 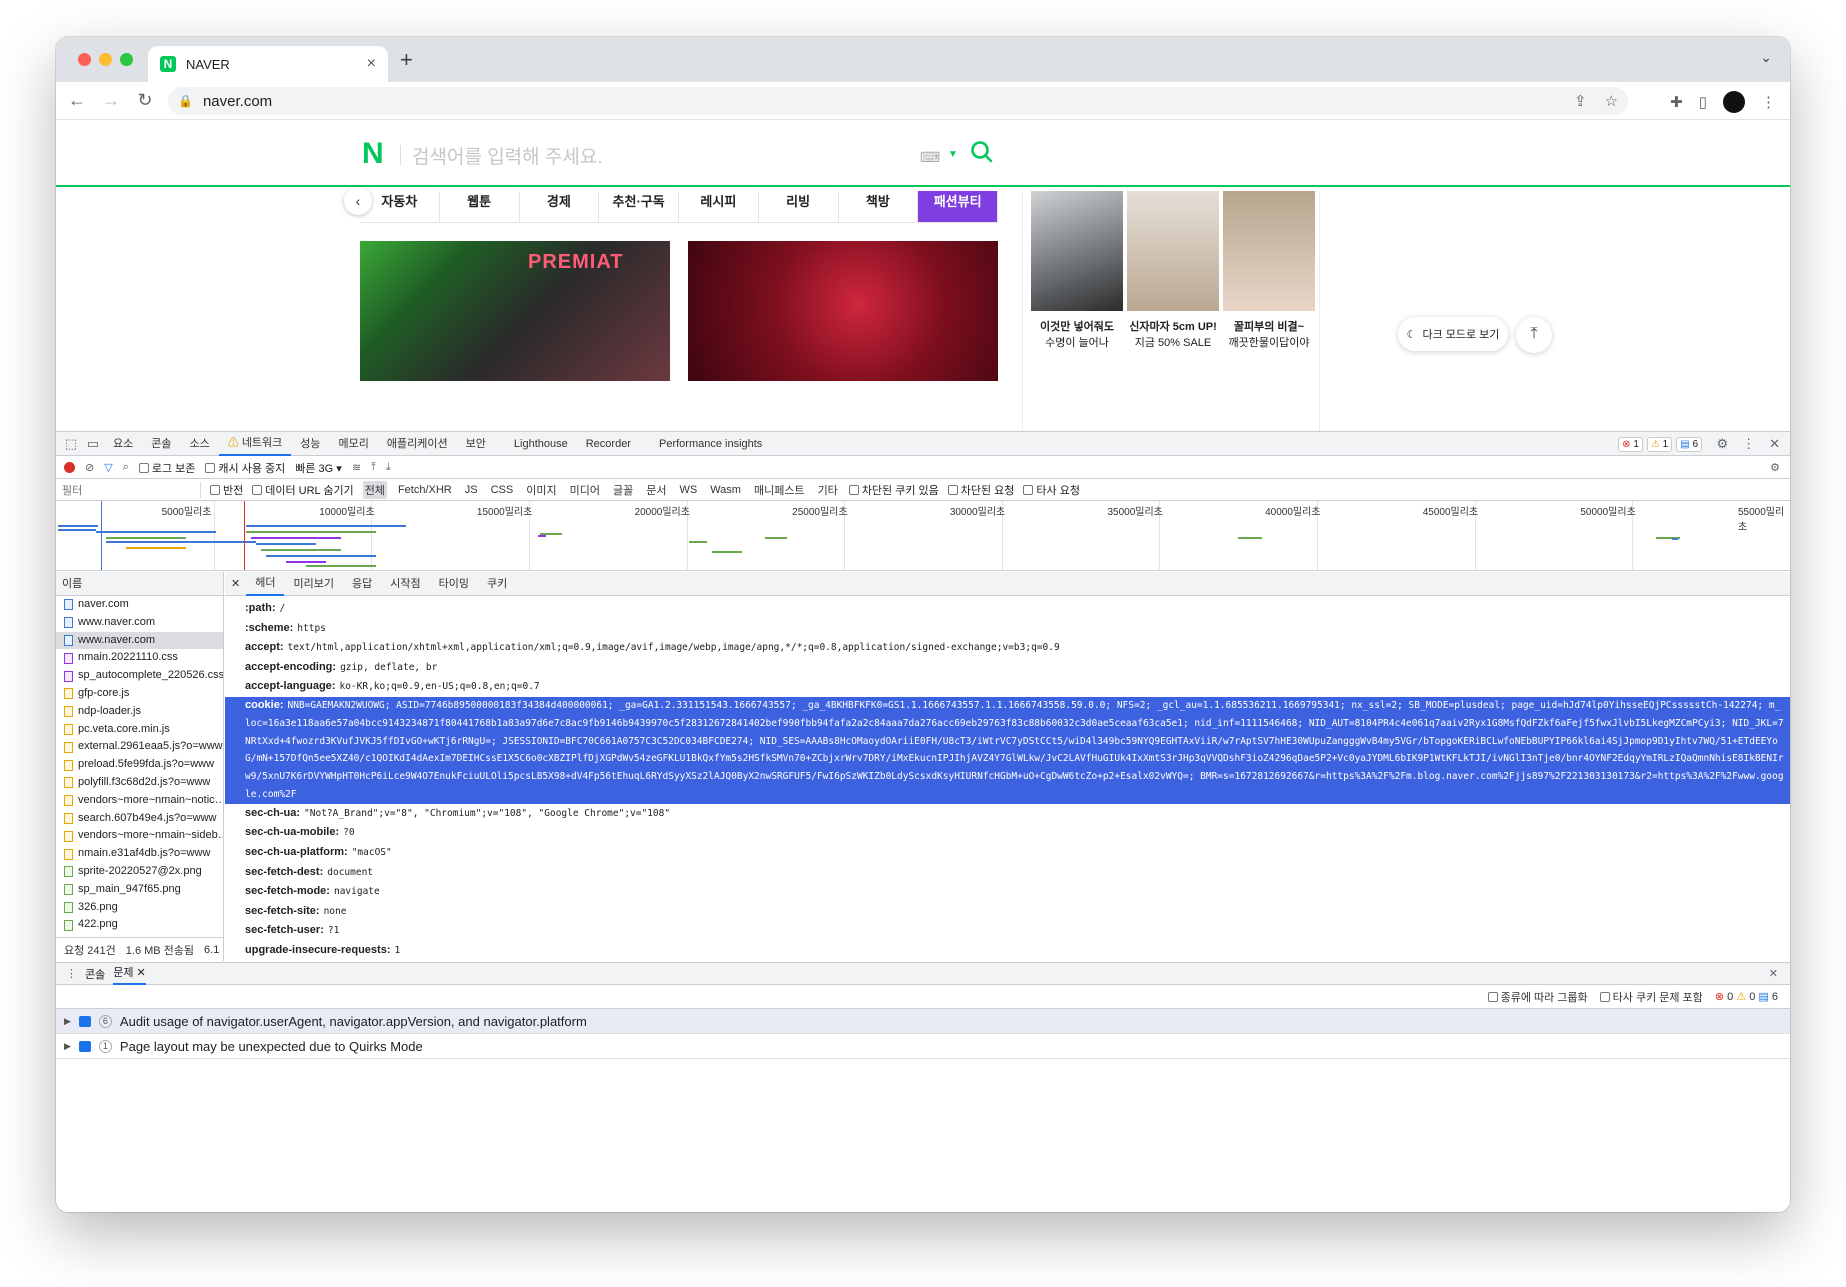 What do you see at coordinates (799, 206) in the screenshot?
I see `category-item: 리빙` at bounding box center [799, 206].